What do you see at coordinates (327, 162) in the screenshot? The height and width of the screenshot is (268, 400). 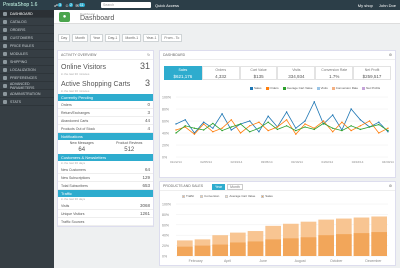 I see `x-tick-label: 04/02/14` at bounding box center [327, 162].